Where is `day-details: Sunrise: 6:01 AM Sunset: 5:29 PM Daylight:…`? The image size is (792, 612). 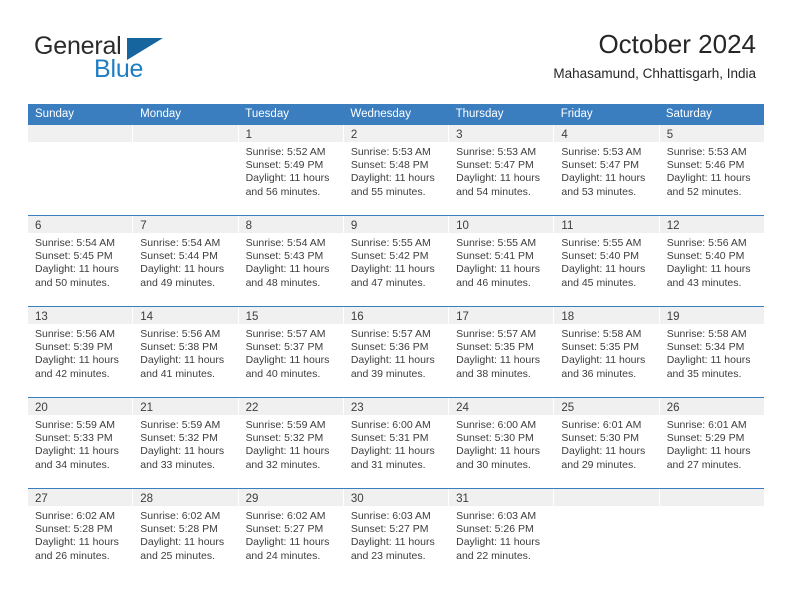
day-details: Sunrise: 6:01 AM Sunset: 5:29 PM Daylight:… is located at coordinates (712, 443).